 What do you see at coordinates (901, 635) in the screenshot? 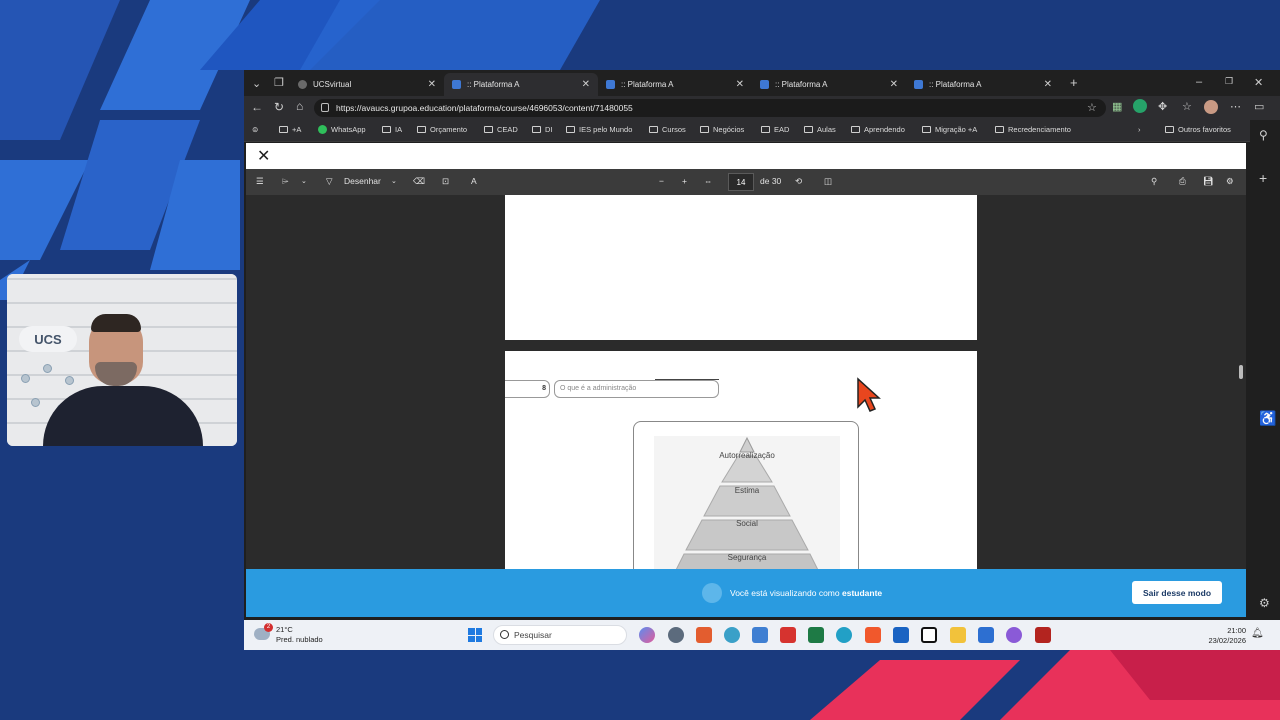
I see `outlook-icon` at bounding box center [901, 635].